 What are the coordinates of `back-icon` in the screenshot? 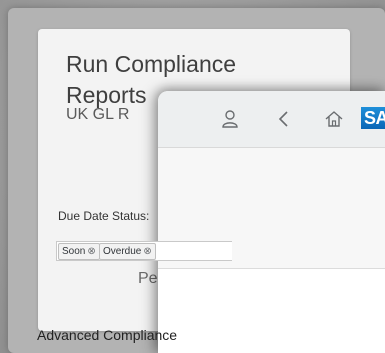 It's located at (284, 119).